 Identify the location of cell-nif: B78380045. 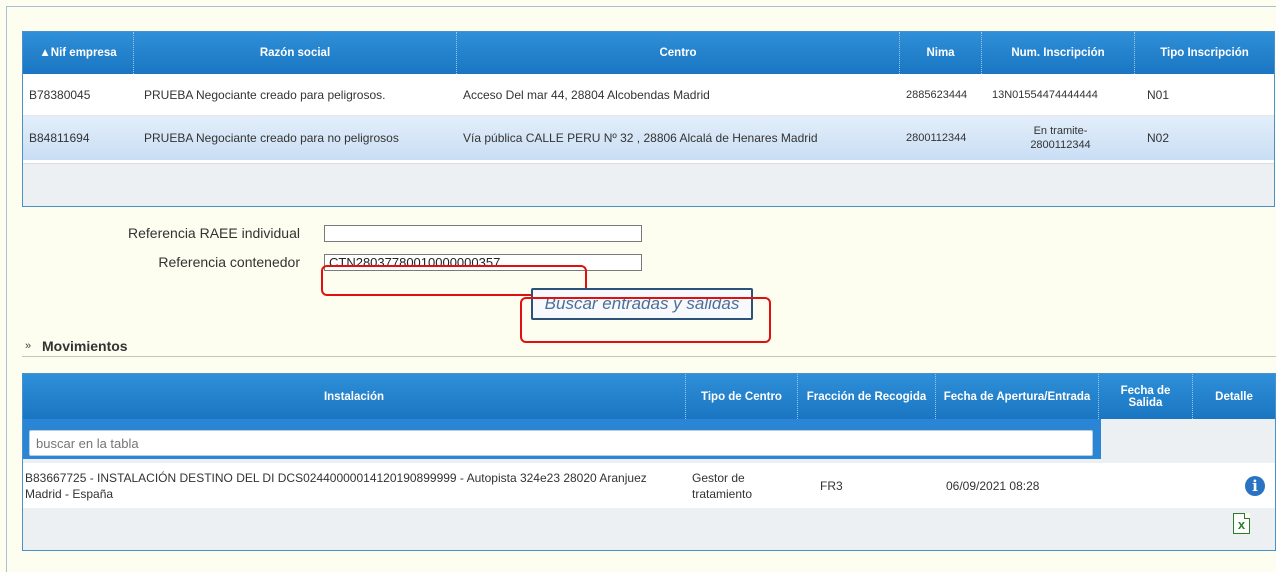
(60, 94).